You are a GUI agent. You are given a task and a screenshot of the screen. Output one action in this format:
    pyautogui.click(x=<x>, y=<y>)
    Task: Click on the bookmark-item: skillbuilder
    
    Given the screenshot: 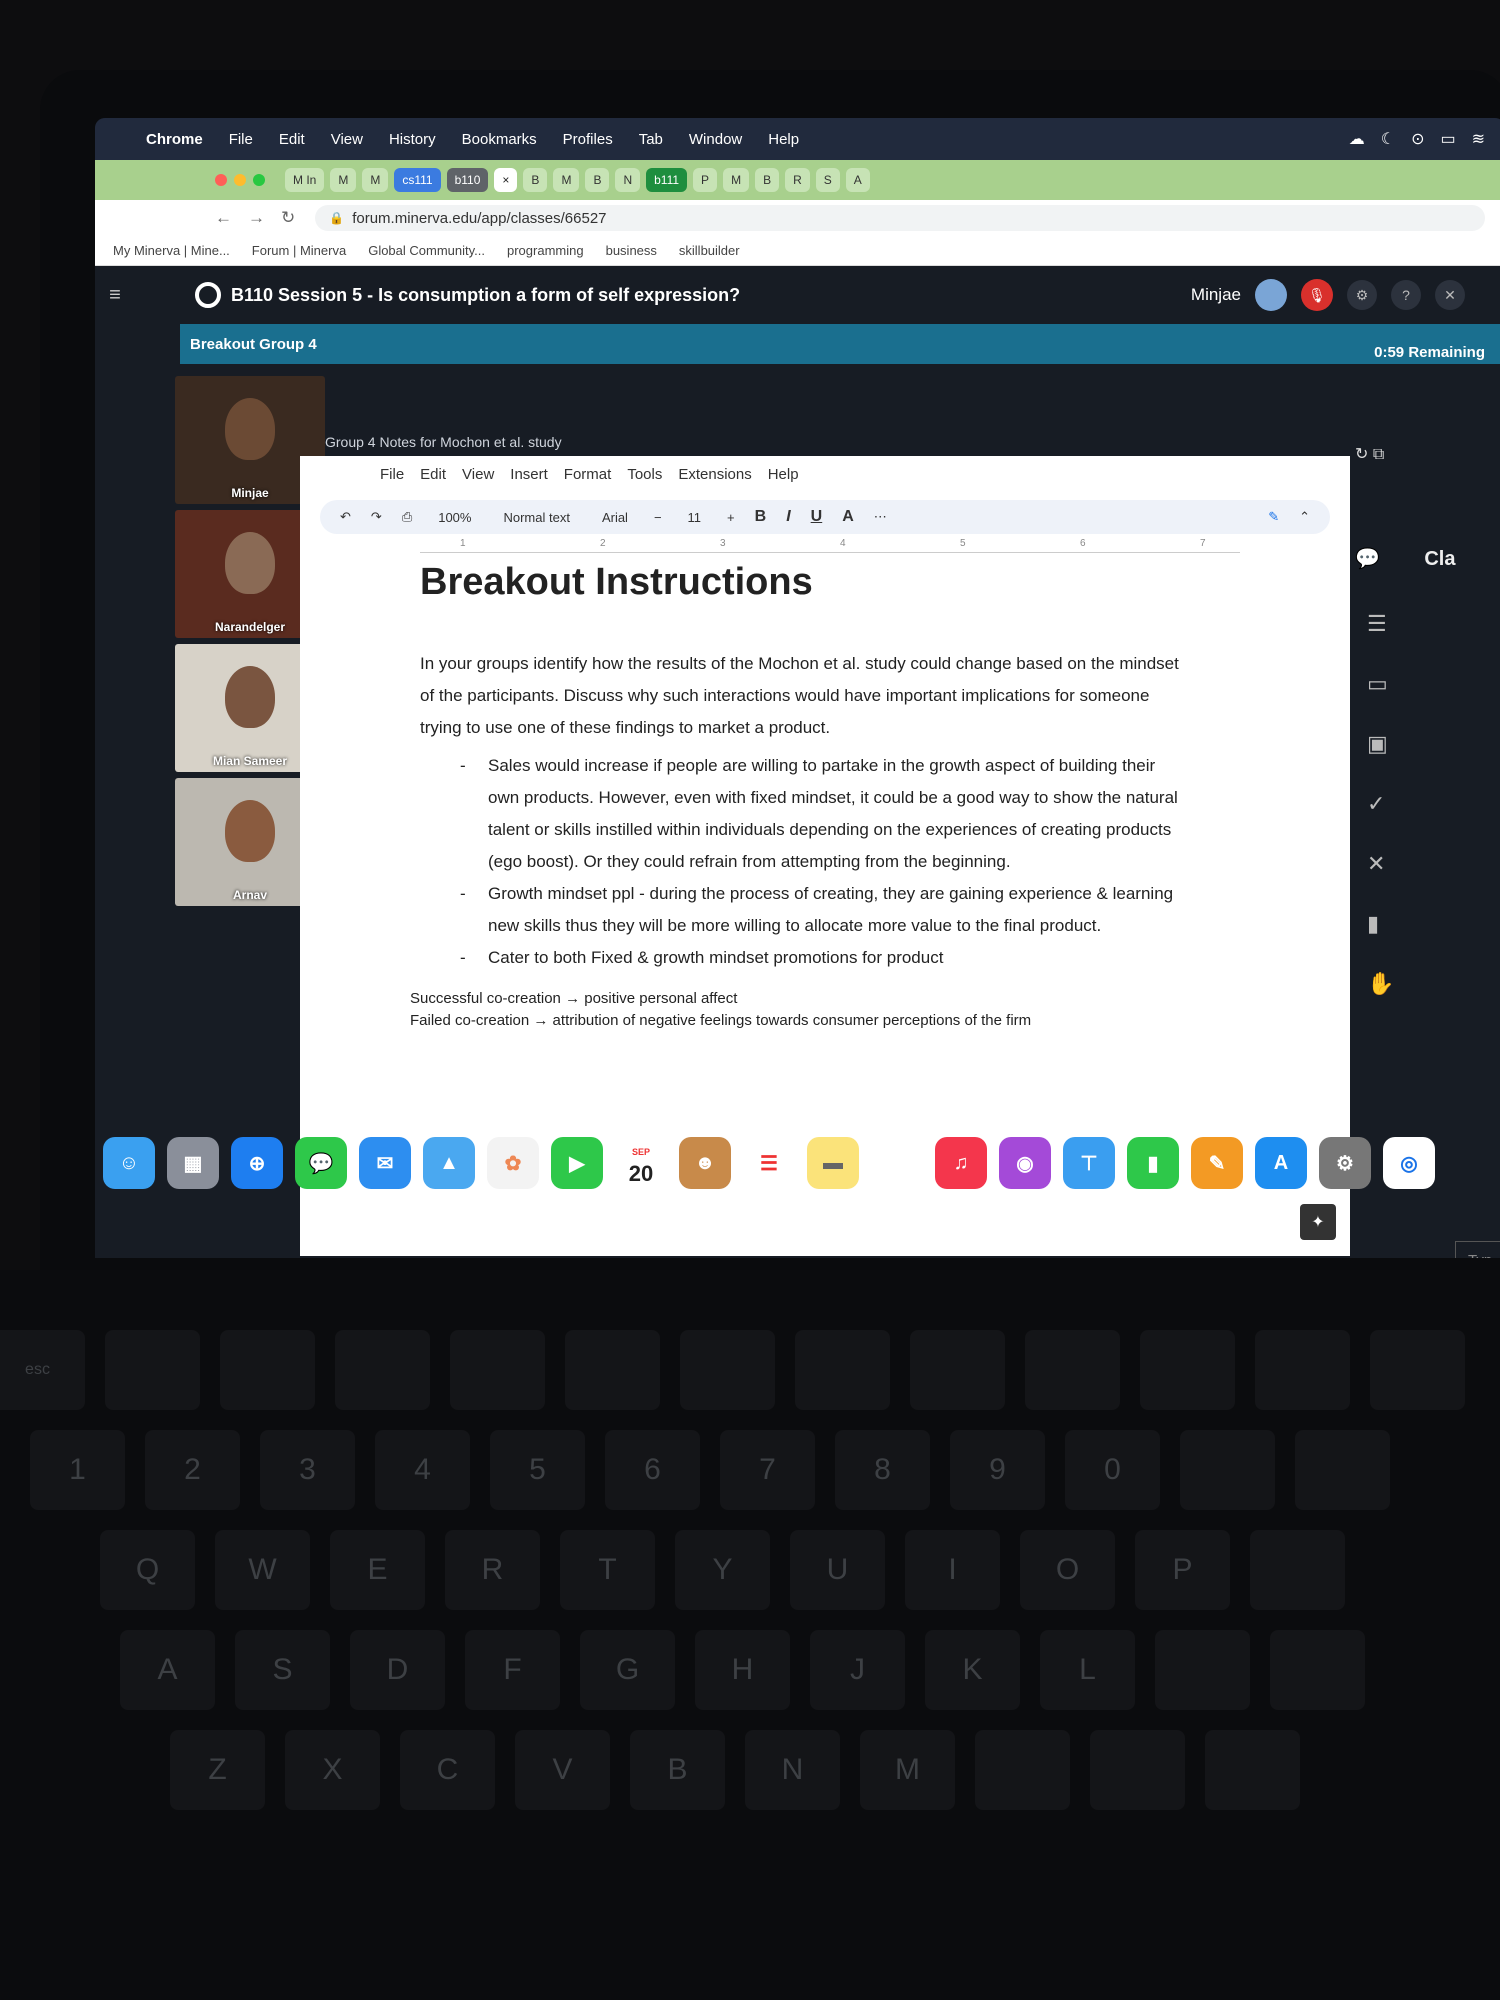 What is the action you would take?
    pyautogui.click(x=709, y=250)
    